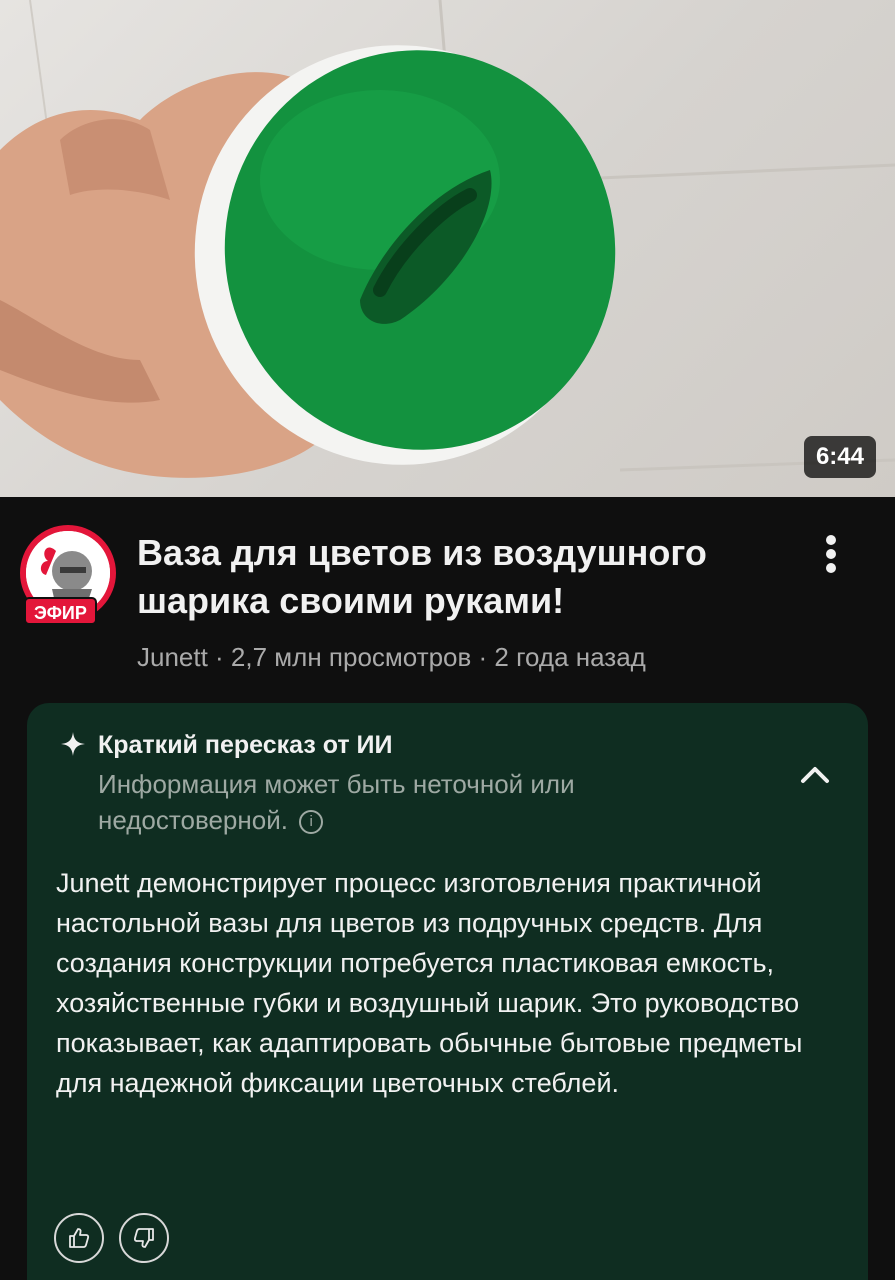 Image resolution: width=895 pixels, height=1280 pixels. I want to click on video-duration: 6:44, so click(839, 457).